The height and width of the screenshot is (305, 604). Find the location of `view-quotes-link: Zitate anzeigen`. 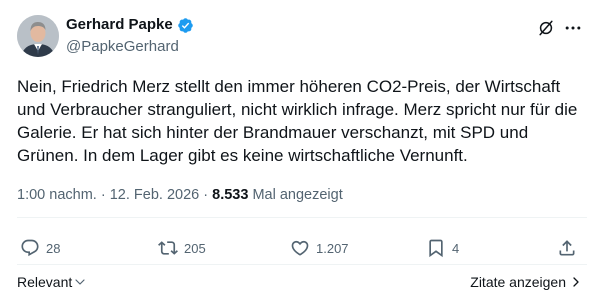

view-quotes-link: Zitate anzeigen is located at coordinates (526, 282).